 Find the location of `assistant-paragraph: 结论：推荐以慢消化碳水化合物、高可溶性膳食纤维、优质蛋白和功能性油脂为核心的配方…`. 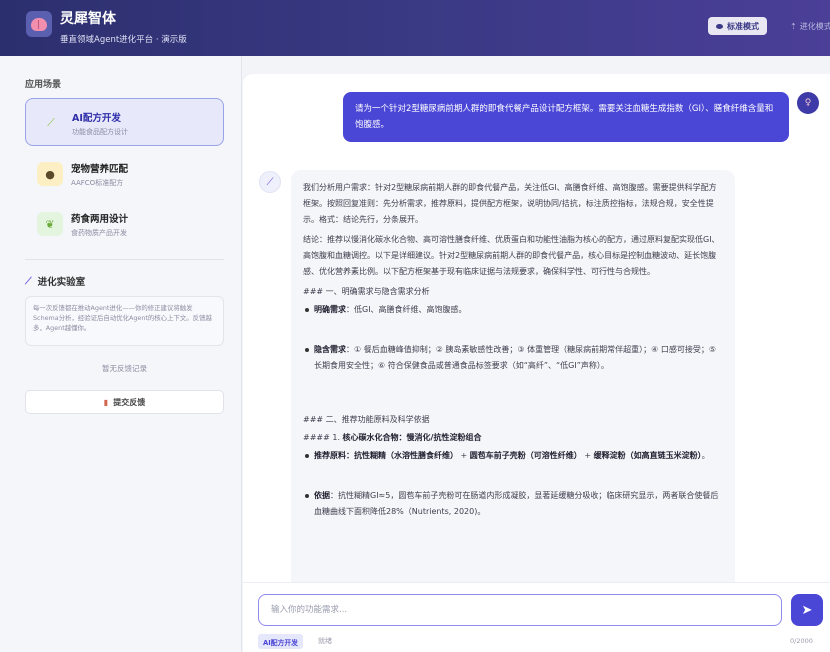

assistant-paragraph: 结论：推荐以慢消化碳水化合物、高可溶性膳食纤维、优质蛋白和功能性油脂为核心的配方… is located at coordinates (511, 255).